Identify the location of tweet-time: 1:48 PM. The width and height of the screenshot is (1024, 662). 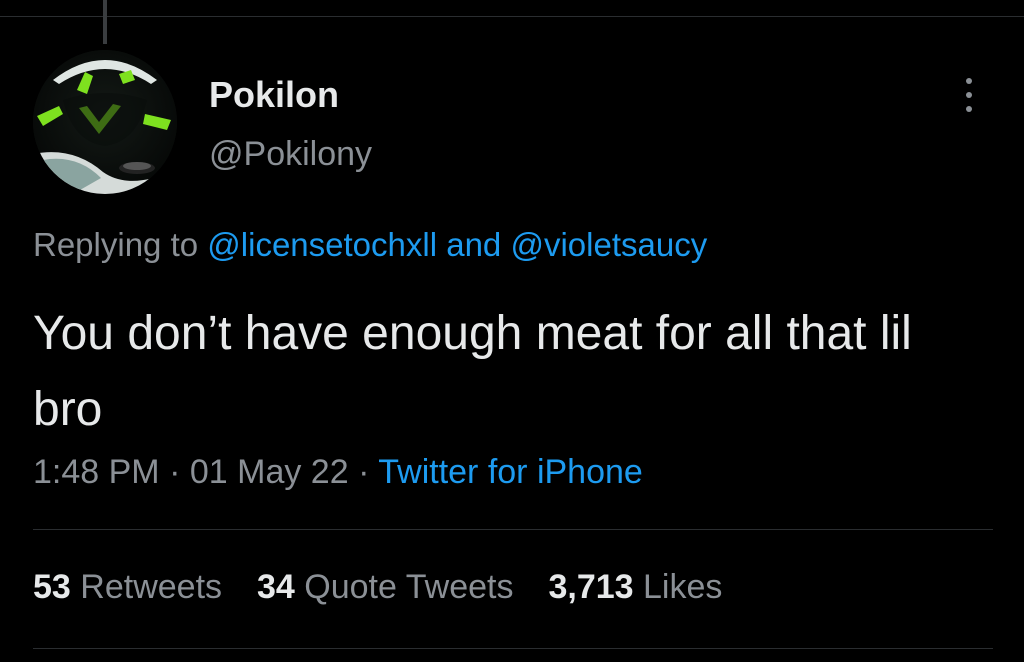
(96, 472).